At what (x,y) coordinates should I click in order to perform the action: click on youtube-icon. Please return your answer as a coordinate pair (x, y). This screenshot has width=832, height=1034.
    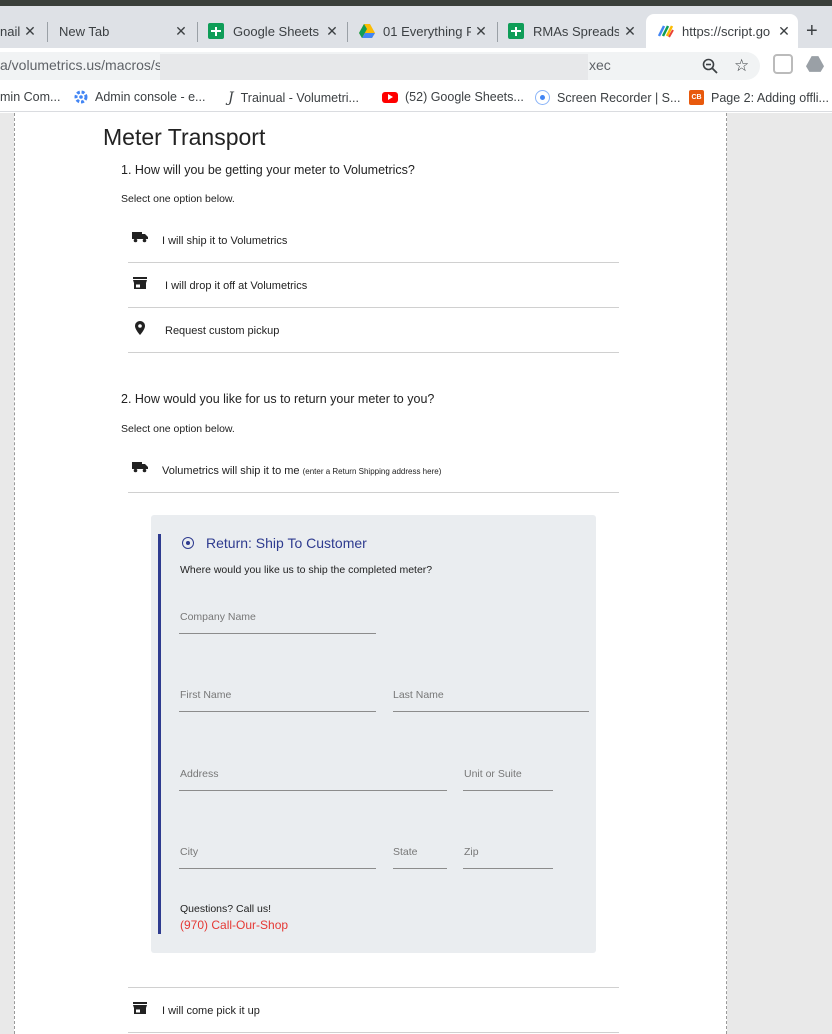
    Looking at the image, I should click on (390, 97).